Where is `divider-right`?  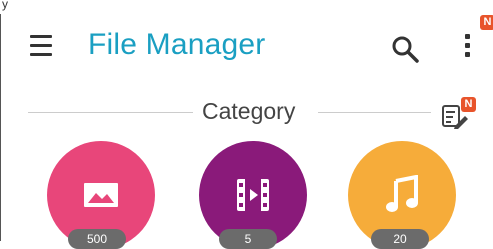
divider-right is located at coordinates (374, 112).